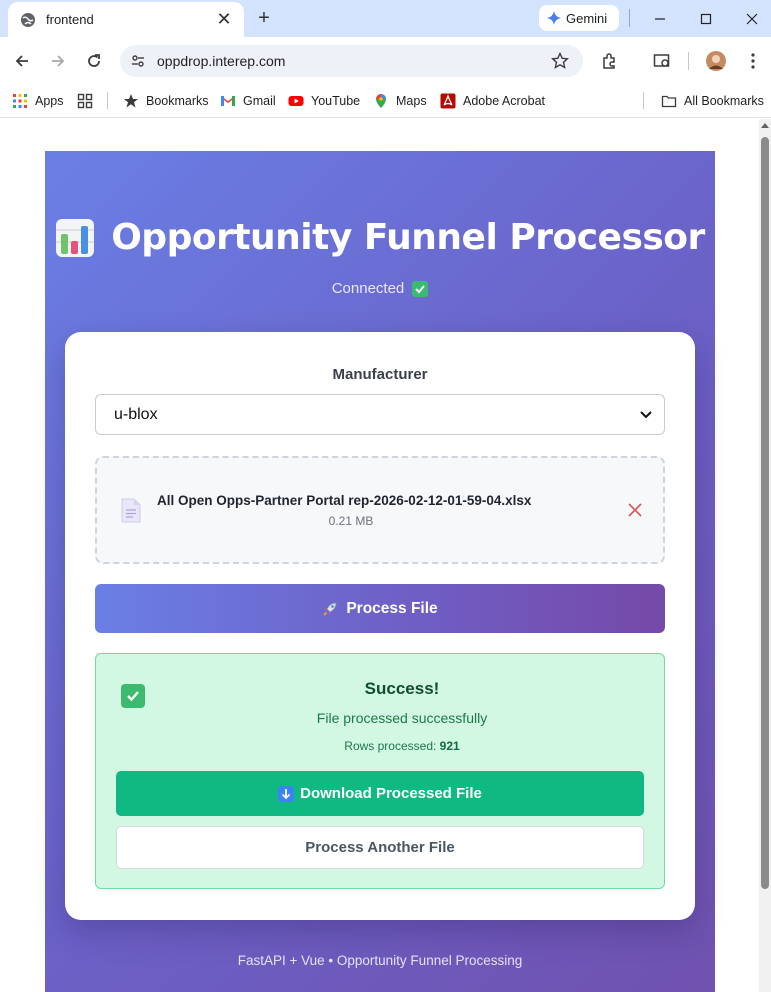 The width and height of the screenshot is (771, 992). I want to click on page-scrollbar, so click(765, 555).